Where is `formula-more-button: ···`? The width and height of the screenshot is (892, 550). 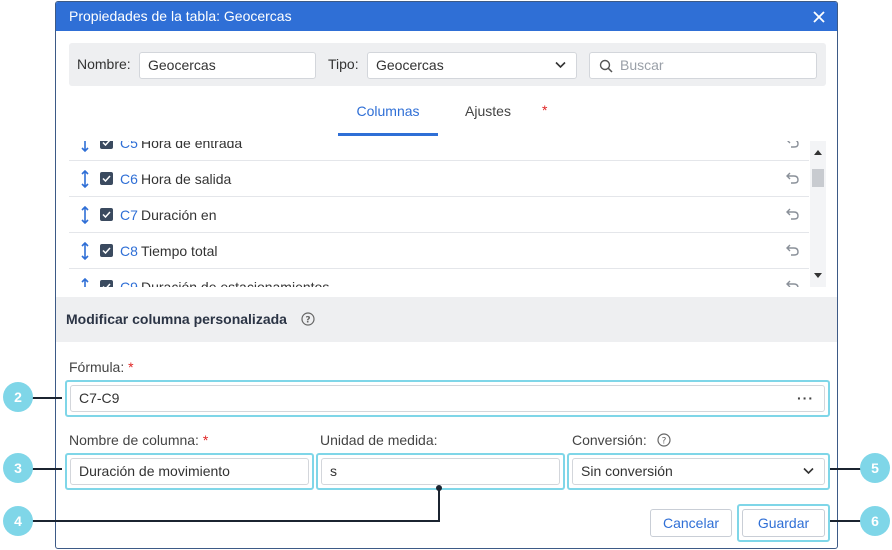 formula-more-button: ··· is located at coordinates (805, 398).